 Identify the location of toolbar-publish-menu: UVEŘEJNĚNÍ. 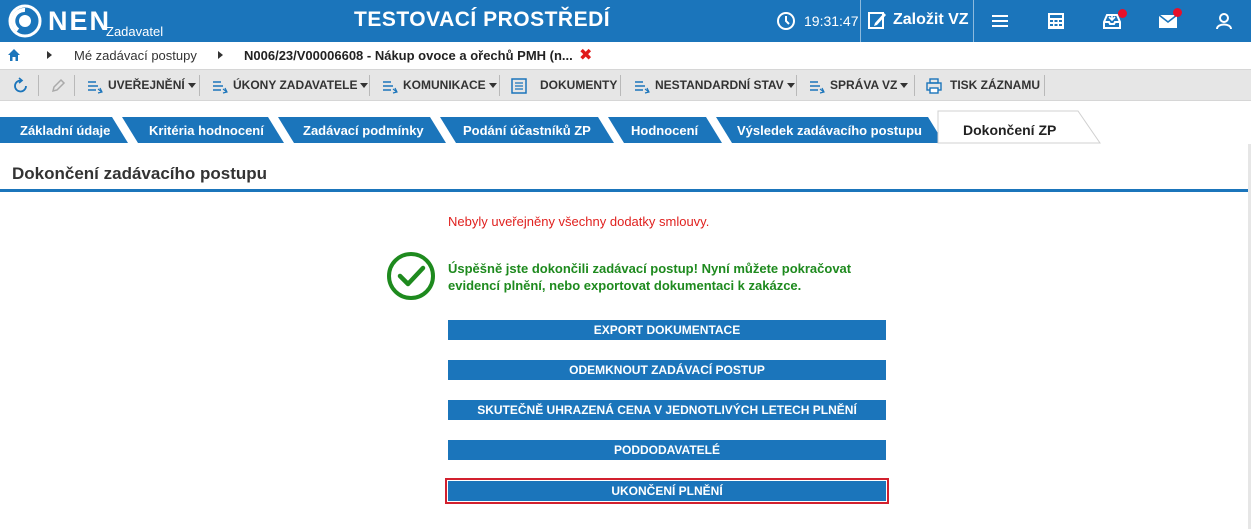
(152, 85).